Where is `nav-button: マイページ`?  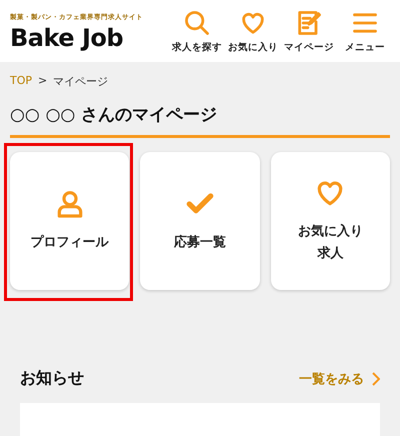 nav-button: マイページ is located at coordinates (309, 31).